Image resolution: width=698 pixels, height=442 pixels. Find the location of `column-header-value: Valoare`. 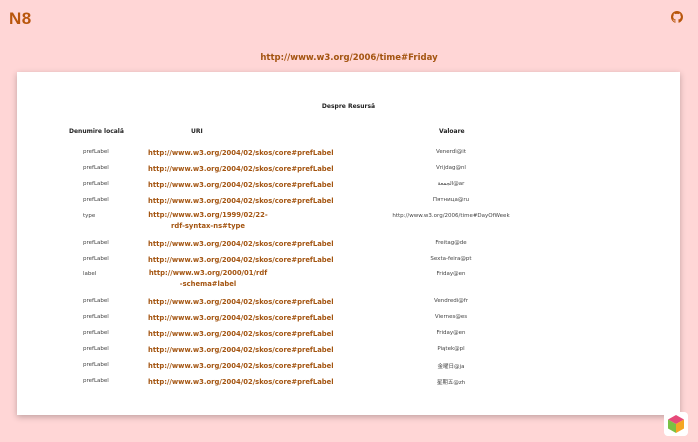

column-header-value: Valoare is located at coordinates (452, 131).